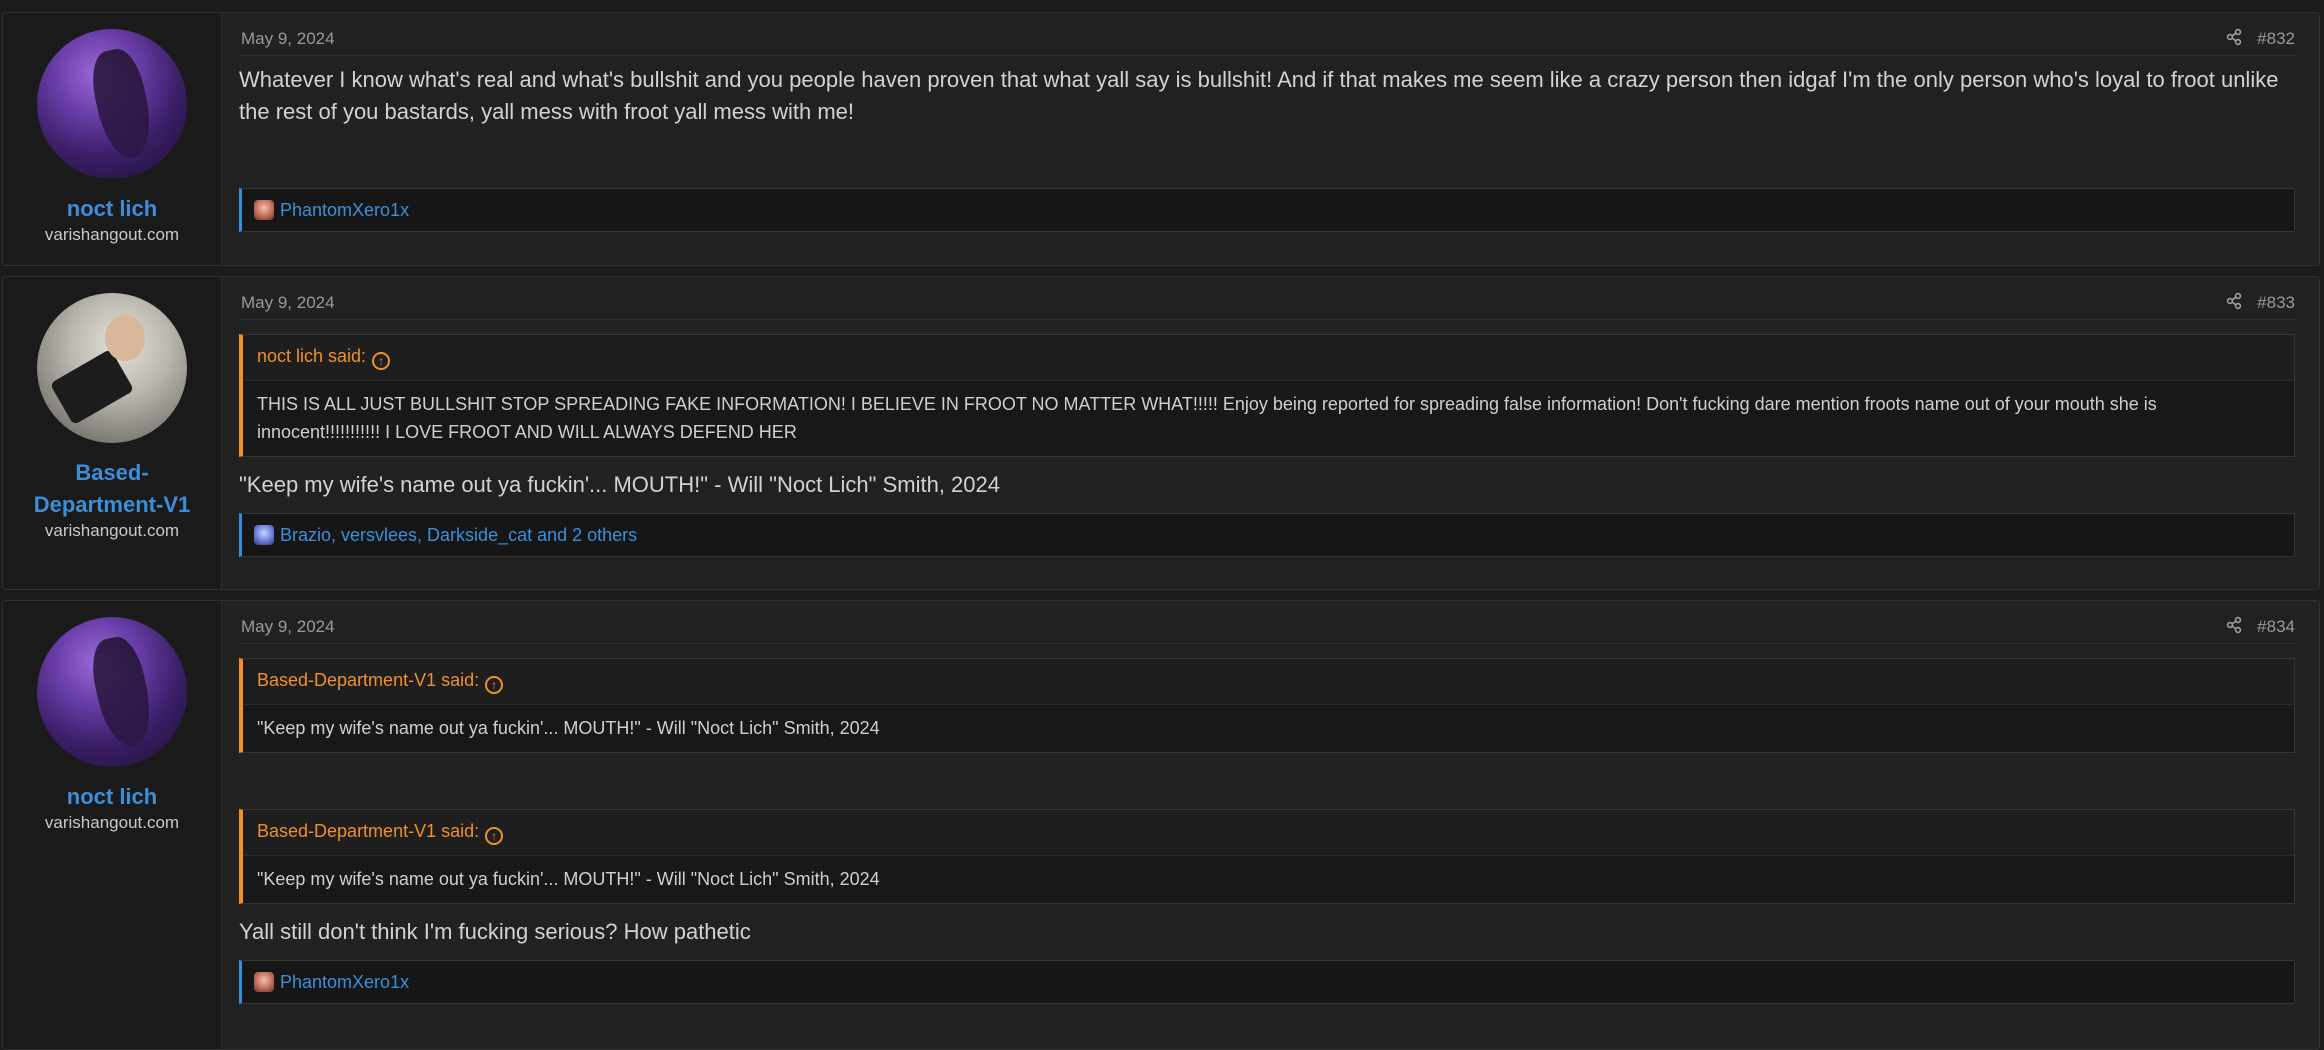  I want to click on username-link: Based-Department-V1, so click(112, 489).